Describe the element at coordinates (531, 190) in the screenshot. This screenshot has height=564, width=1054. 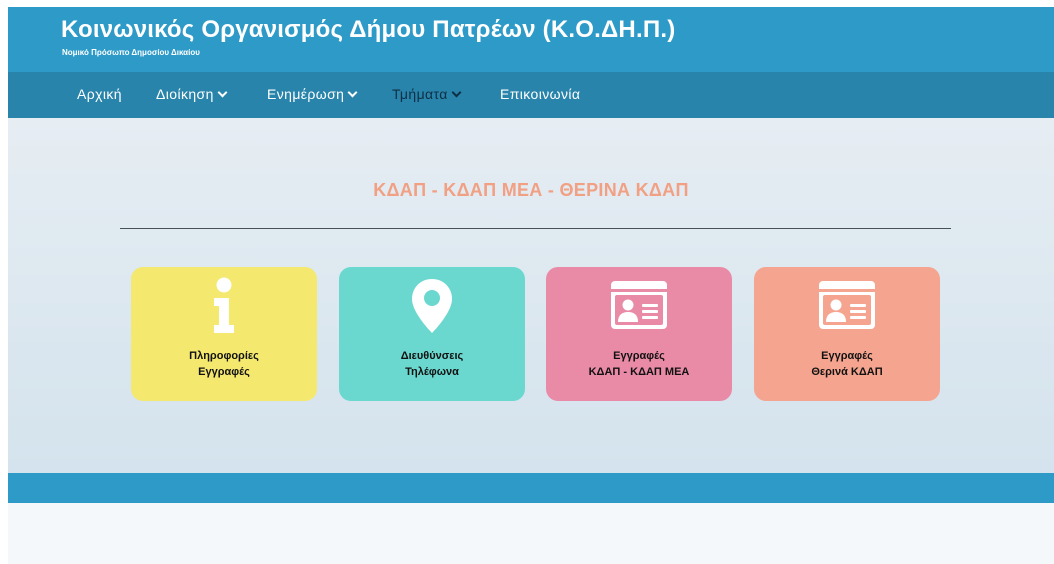
I see `section-title: ΚΔΑΠ - ΚΔΑΠ ΜΕΑ - ΘΕΡΙΝΑ ΚΔΑΠ` at that location.